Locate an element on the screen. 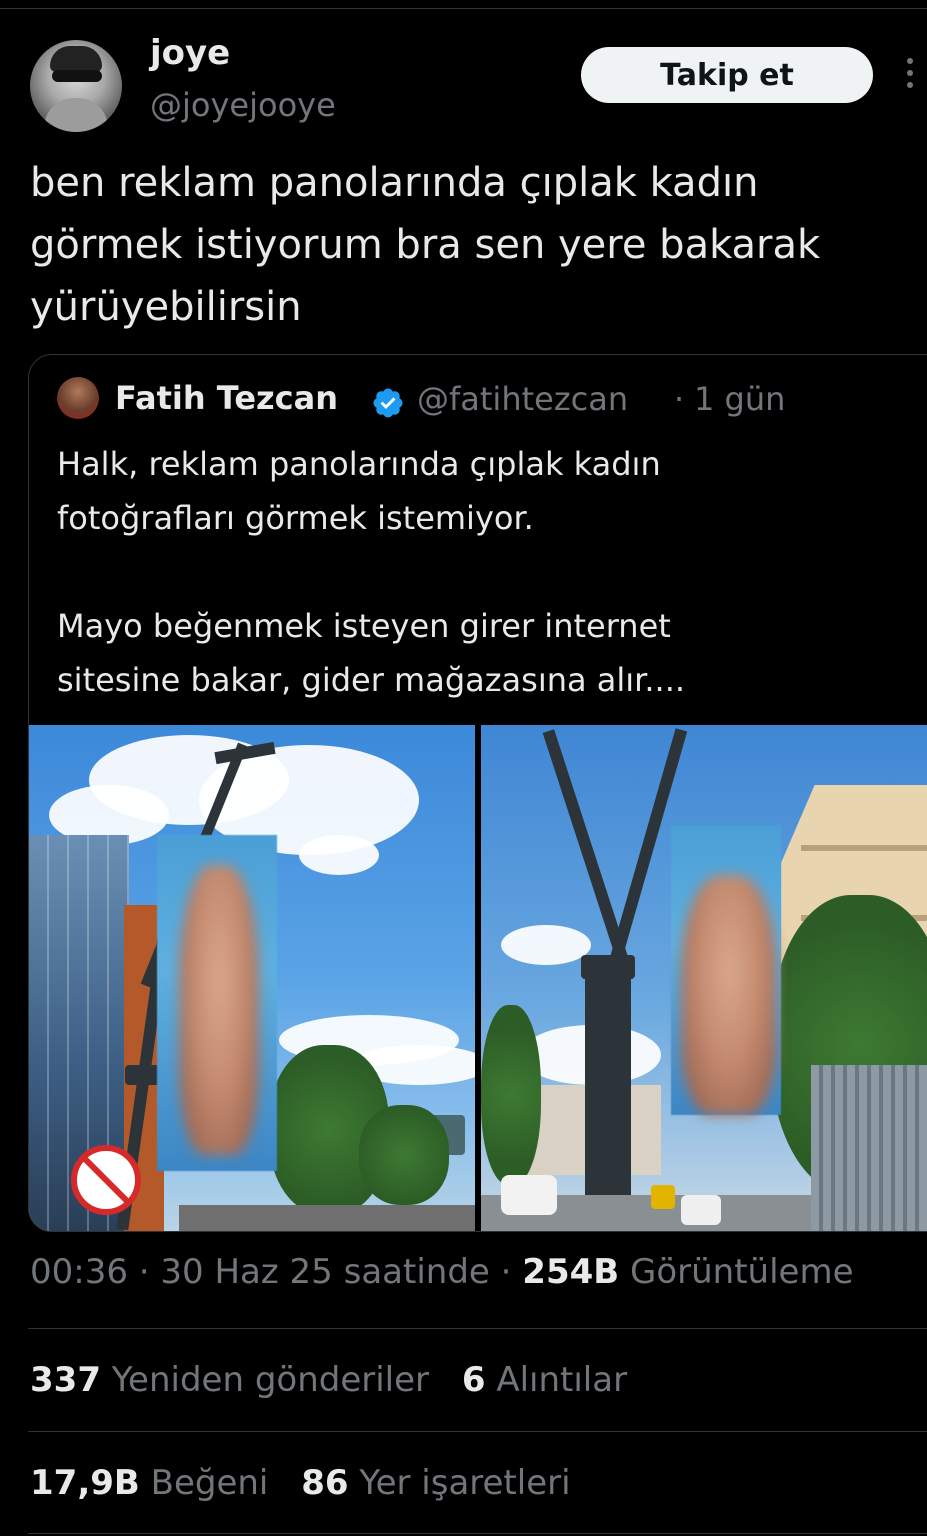  more-options-icon is located at coordinates (910, 76).